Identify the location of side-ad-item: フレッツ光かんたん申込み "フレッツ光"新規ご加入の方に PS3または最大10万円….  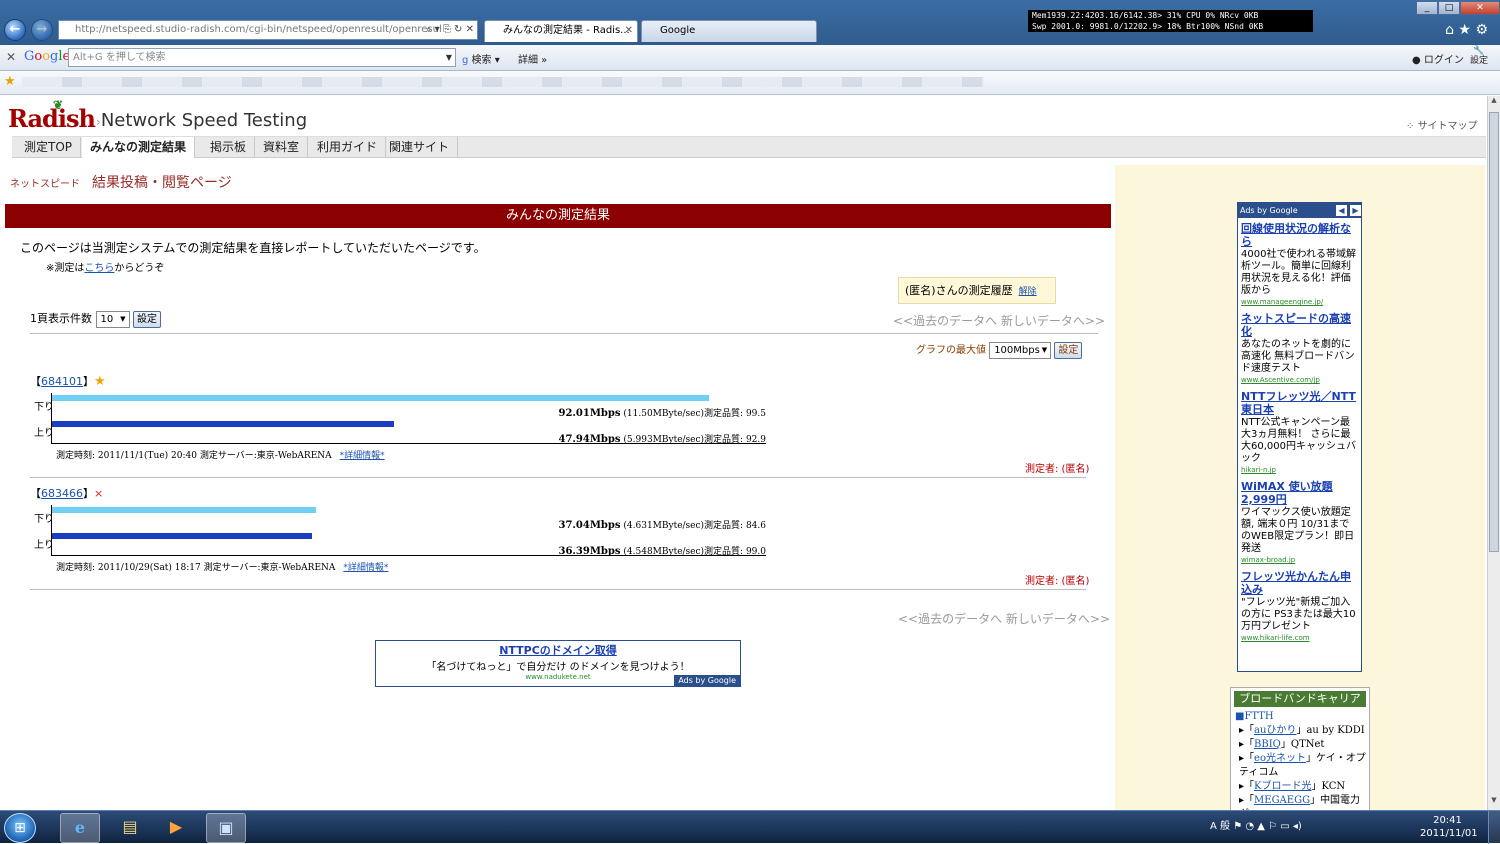
(1299, 606).